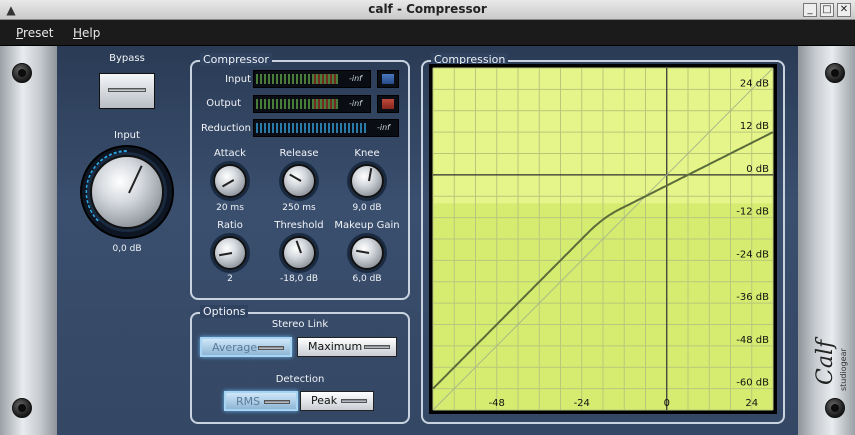  I want to click on output-clip-led, so click(388, 104).